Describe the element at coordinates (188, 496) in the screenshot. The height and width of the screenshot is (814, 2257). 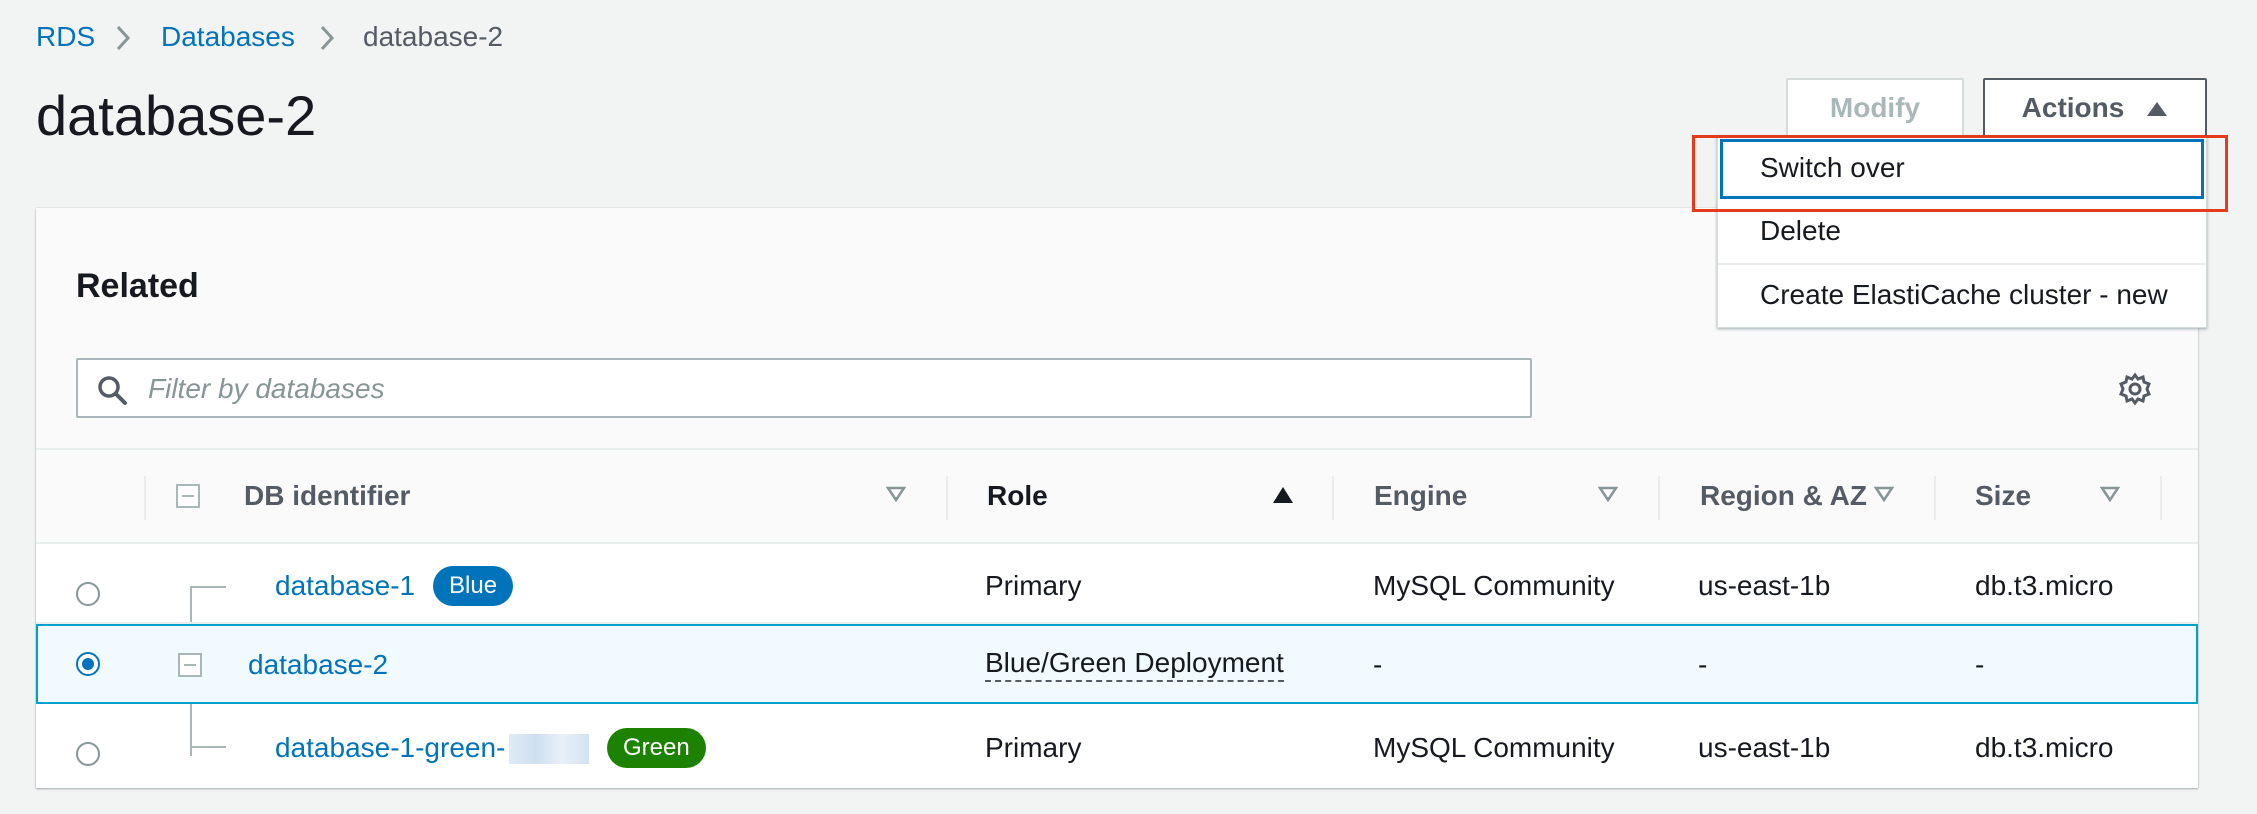
I see `collapse-all-icon` at that location.